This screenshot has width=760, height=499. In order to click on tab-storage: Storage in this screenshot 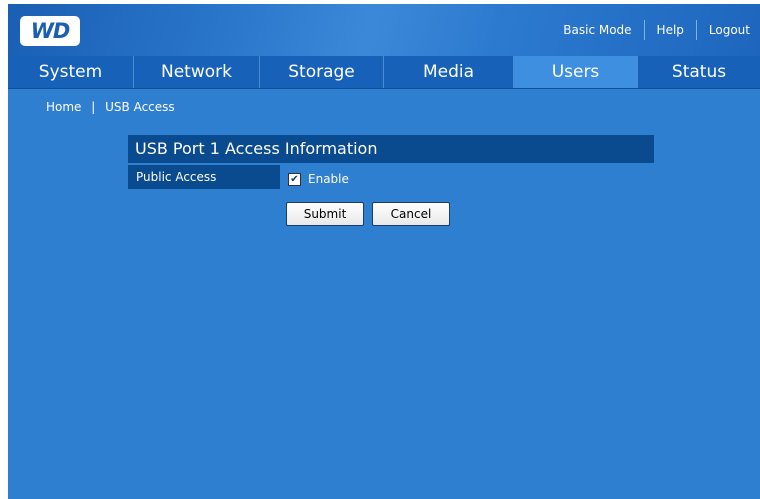, I will do `click(322, 72)`.